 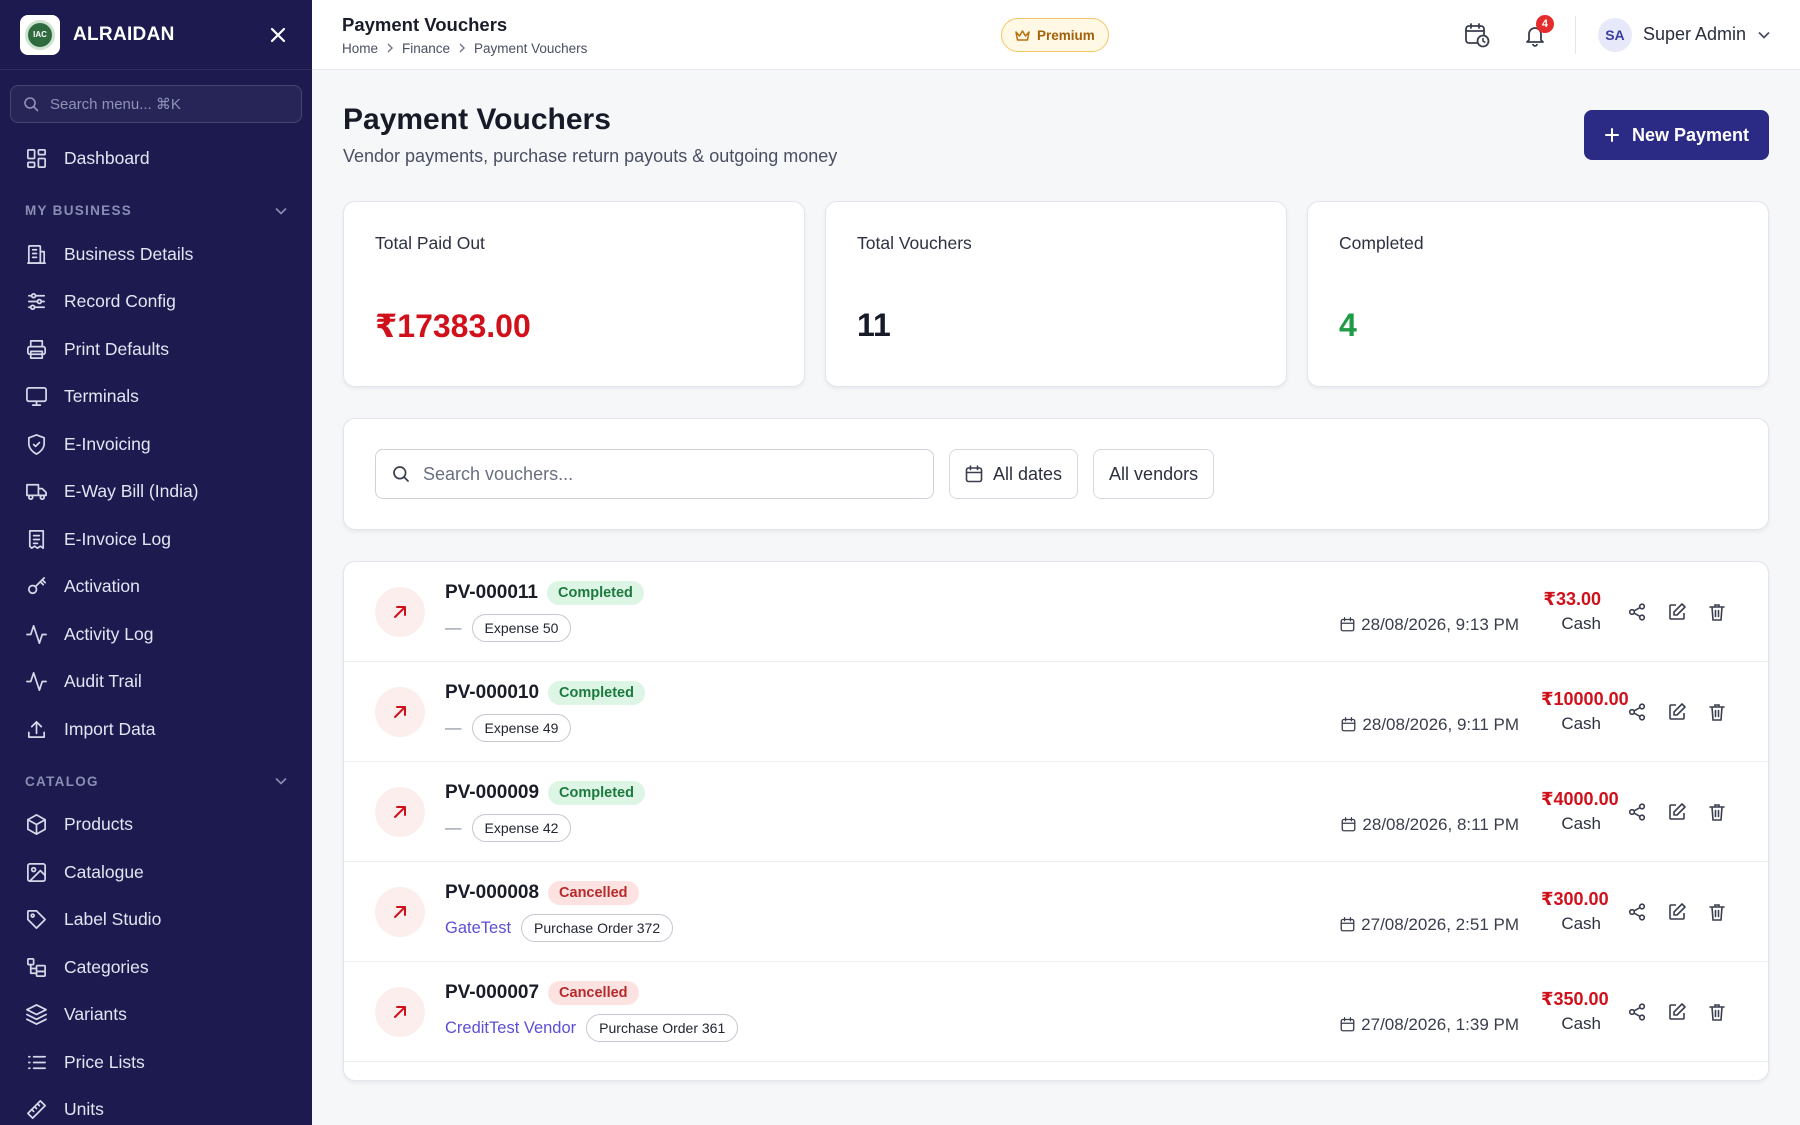 What do you see at coordinates (1154, 474) in the screenshot?
I see `vendor-filter-button: All vendors` at bounding box center [1154, 474].